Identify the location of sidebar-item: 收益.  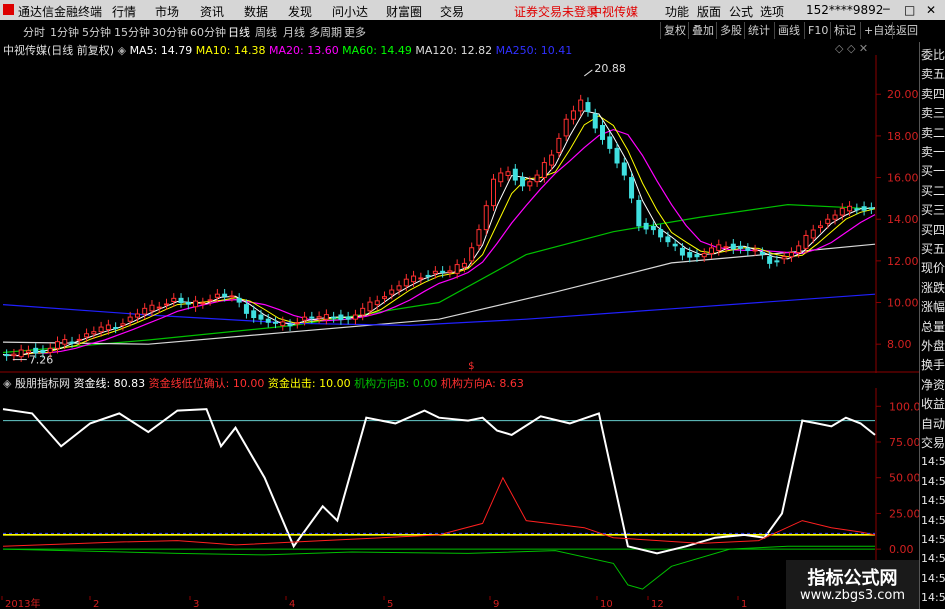
(933, 404).